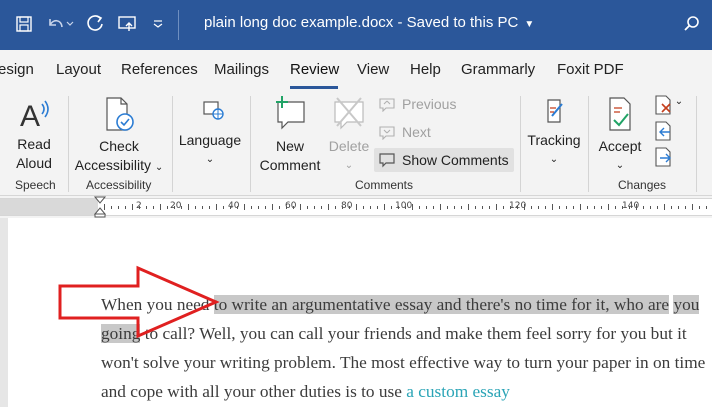  Describe the element at coordinates (96, 24) in the screenshot. I see `redo-icon` at that location.